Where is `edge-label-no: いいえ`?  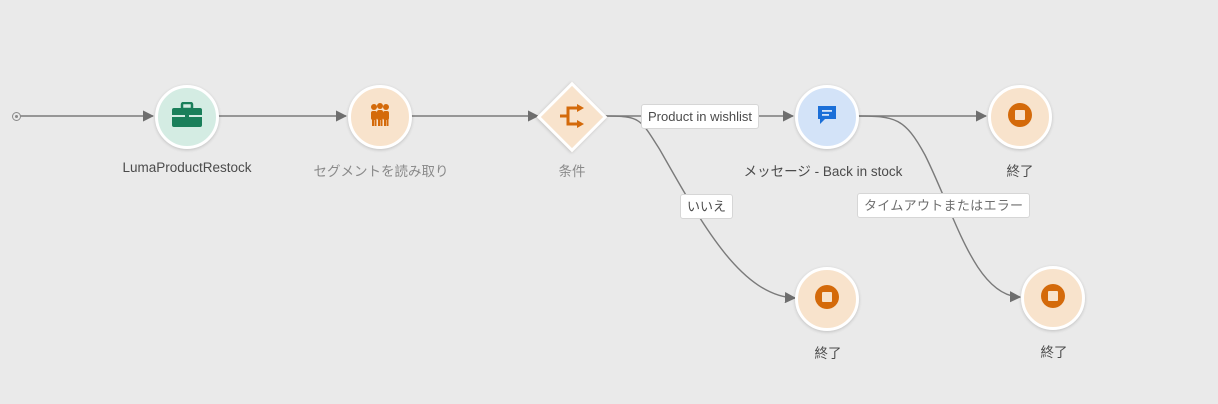 edge-label-no: いいえ is located at coordinates (707, 206).